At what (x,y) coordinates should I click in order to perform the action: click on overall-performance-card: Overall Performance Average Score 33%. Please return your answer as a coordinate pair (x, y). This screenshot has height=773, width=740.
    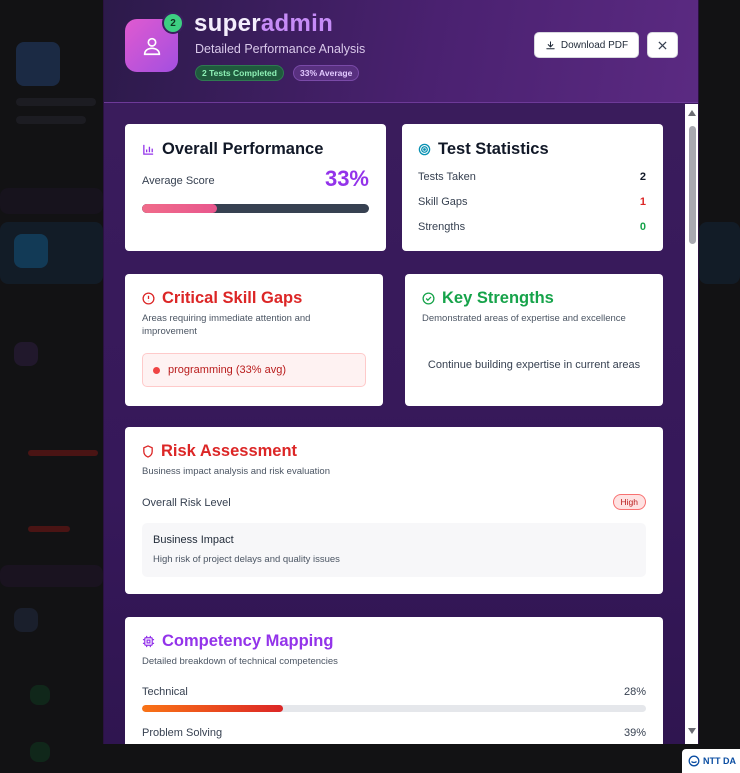
    Looking at the image, I should click on (255, 187).